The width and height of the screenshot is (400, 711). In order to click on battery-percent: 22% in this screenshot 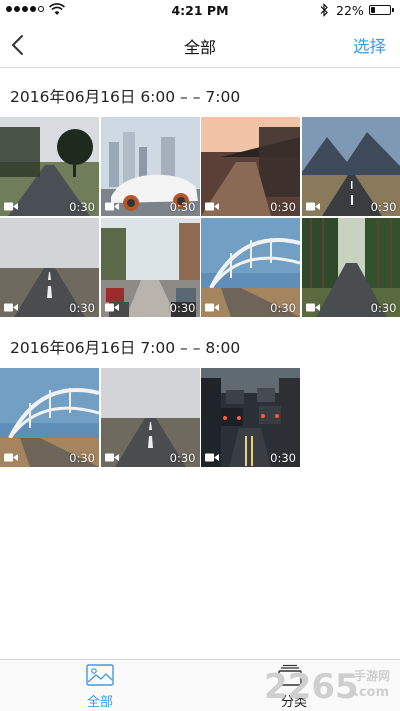, I will do `click(350, 10)`.